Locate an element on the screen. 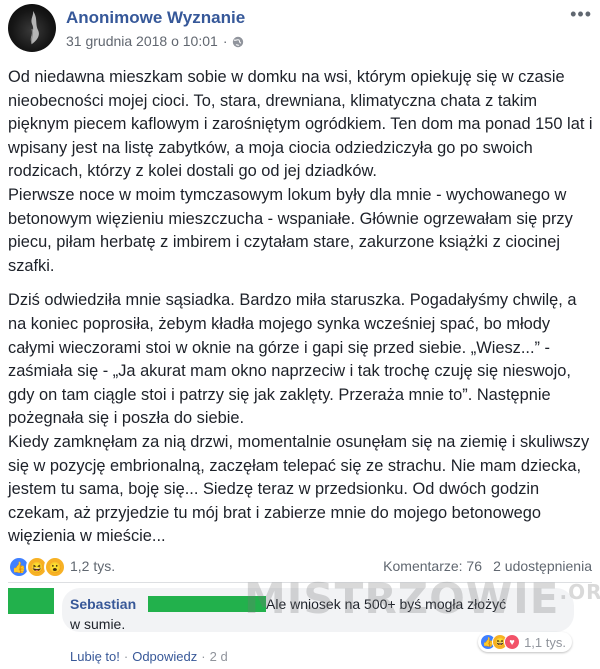  more-dots-icon: ••• is located at coordinates (581, 14).